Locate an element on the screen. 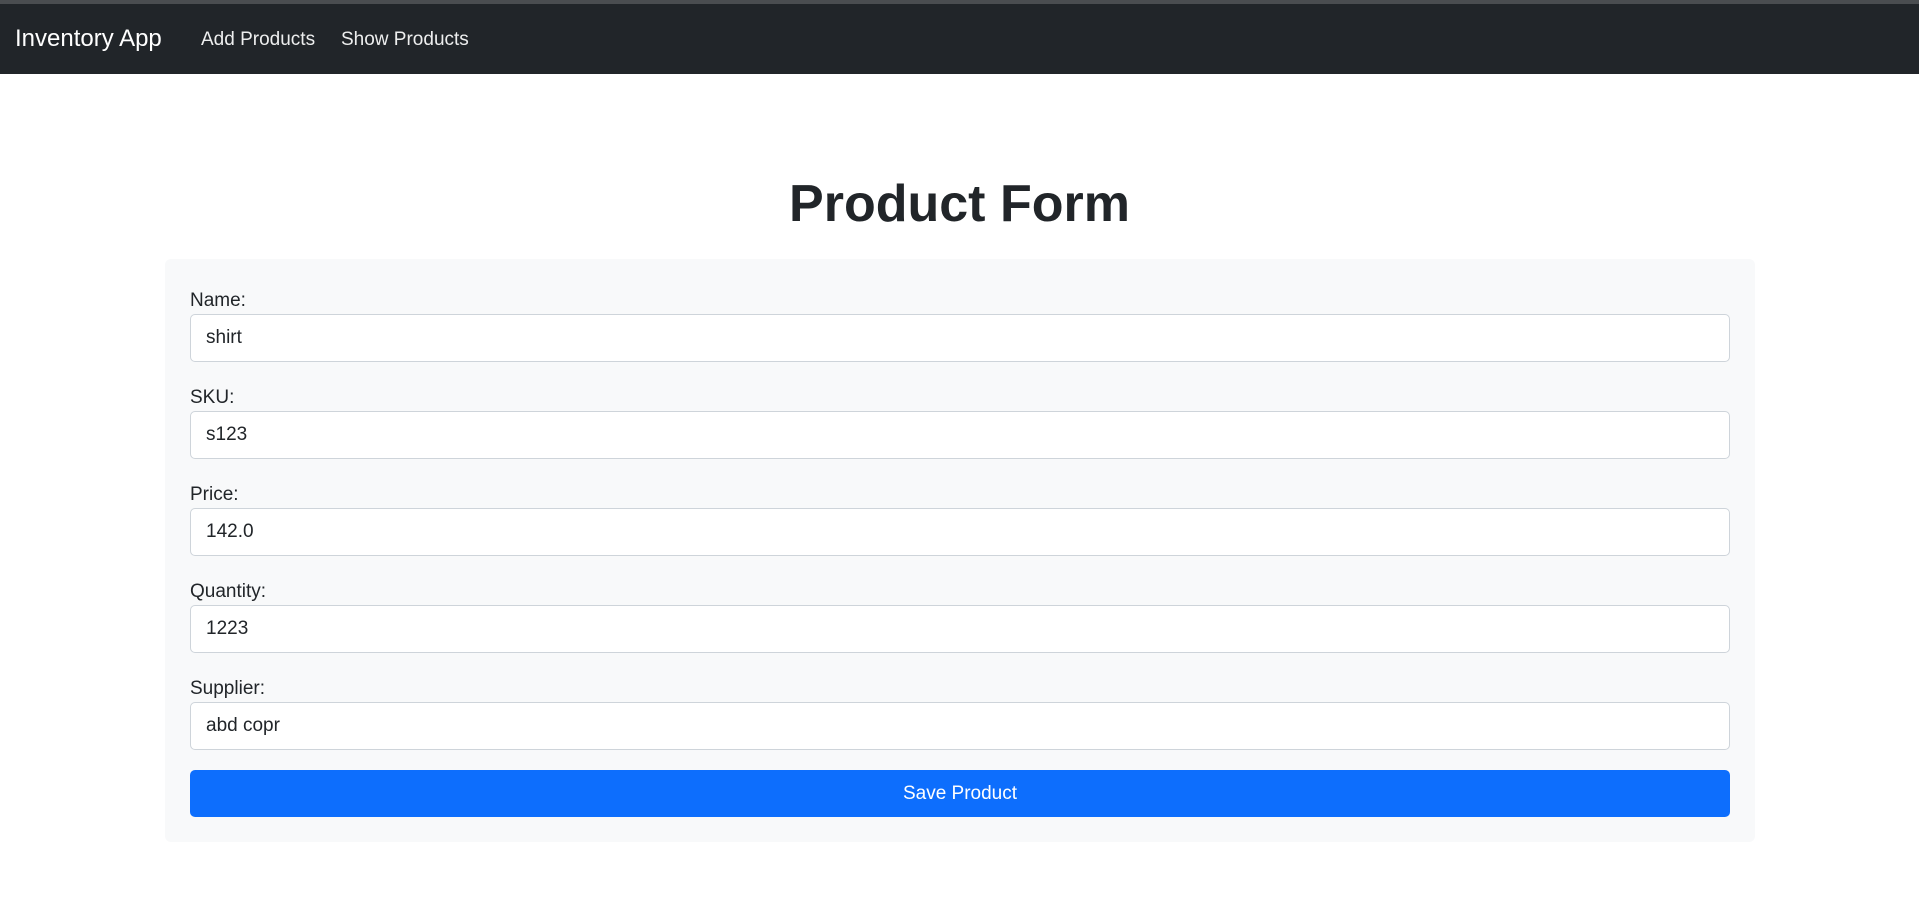  price-input is located at coordinates (960, 532).